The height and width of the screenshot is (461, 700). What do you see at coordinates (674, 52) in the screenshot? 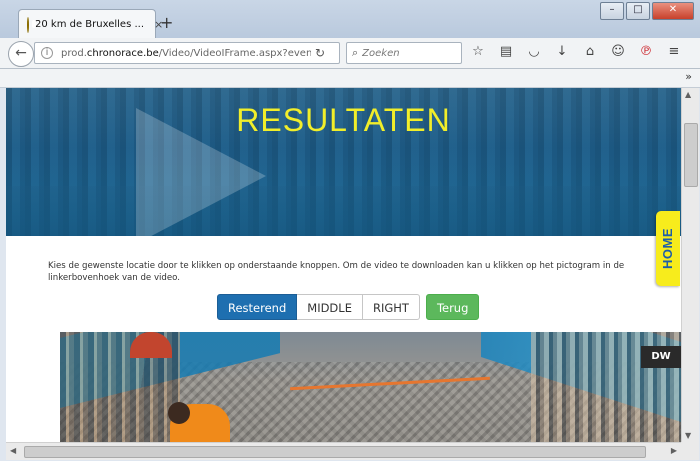
I see `menu-icon: ≡` at bounding box center [674, 52].